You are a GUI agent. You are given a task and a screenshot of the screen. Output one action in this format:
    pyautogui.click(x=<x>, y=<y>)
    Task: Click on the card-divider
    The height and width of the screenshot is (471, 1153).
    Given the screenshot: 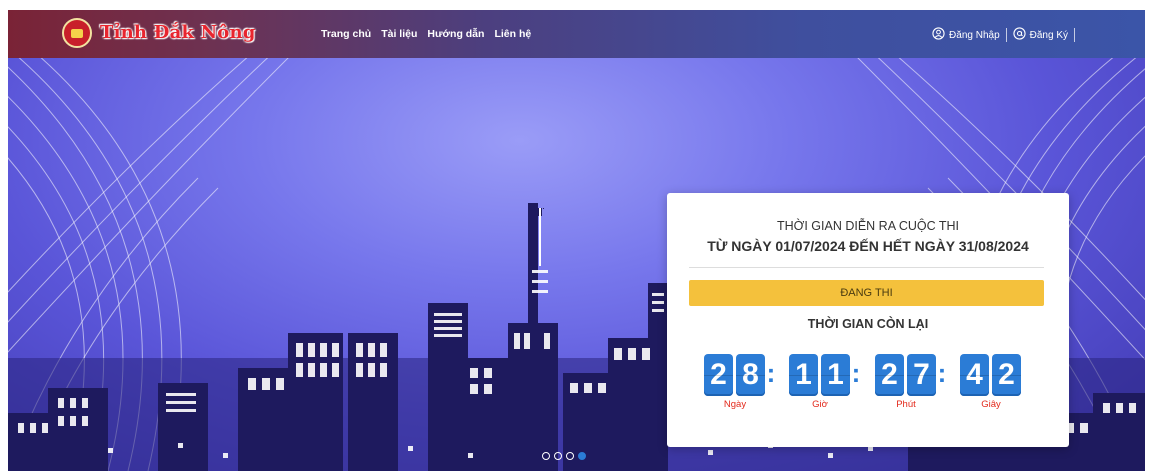 What is the action you would take?
    pyautogui.click(x=866, y=267)
    